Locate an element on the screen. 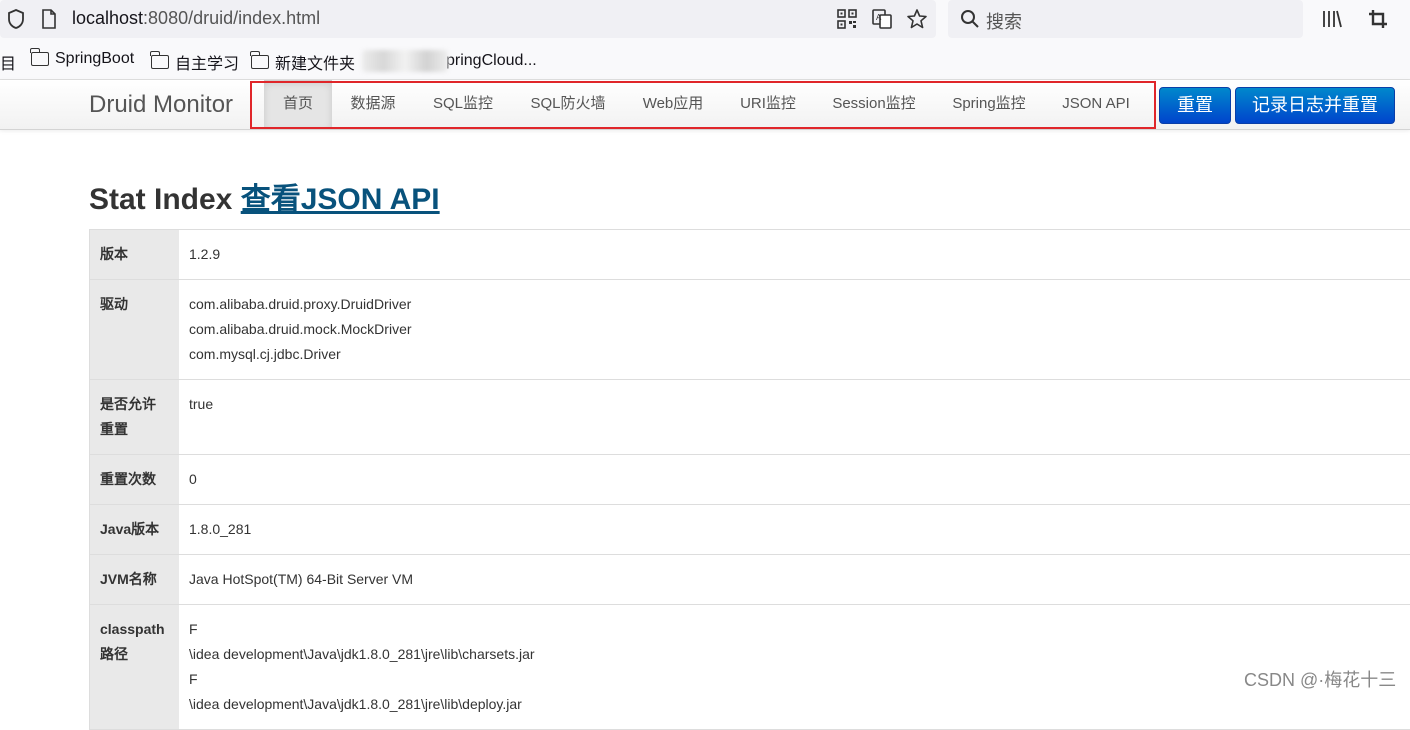 The height and width of the screenshot is (730, 1410). browser-toolbar: localhost:8080/druid/index.html A 搜索 is located at coordinates (705, 20).